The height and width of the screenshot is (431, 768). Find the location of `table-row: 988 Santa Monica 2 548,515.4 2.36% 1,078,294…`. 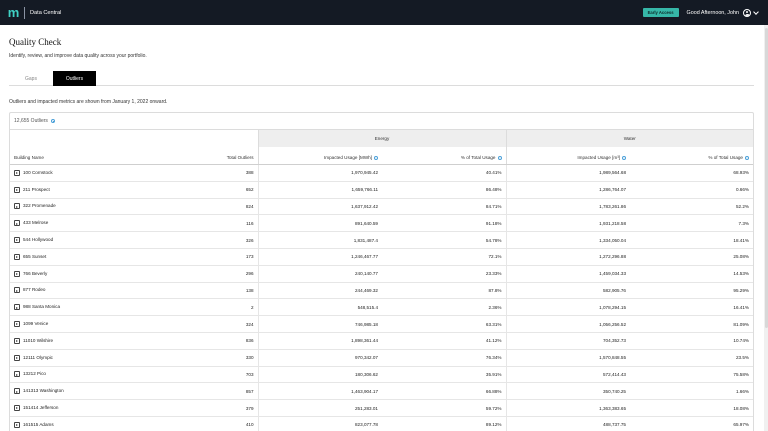

table-row: 988 Santa Monica 2 548,515.4 2.36% 1,078,294… is located at coordinates (381, 307).